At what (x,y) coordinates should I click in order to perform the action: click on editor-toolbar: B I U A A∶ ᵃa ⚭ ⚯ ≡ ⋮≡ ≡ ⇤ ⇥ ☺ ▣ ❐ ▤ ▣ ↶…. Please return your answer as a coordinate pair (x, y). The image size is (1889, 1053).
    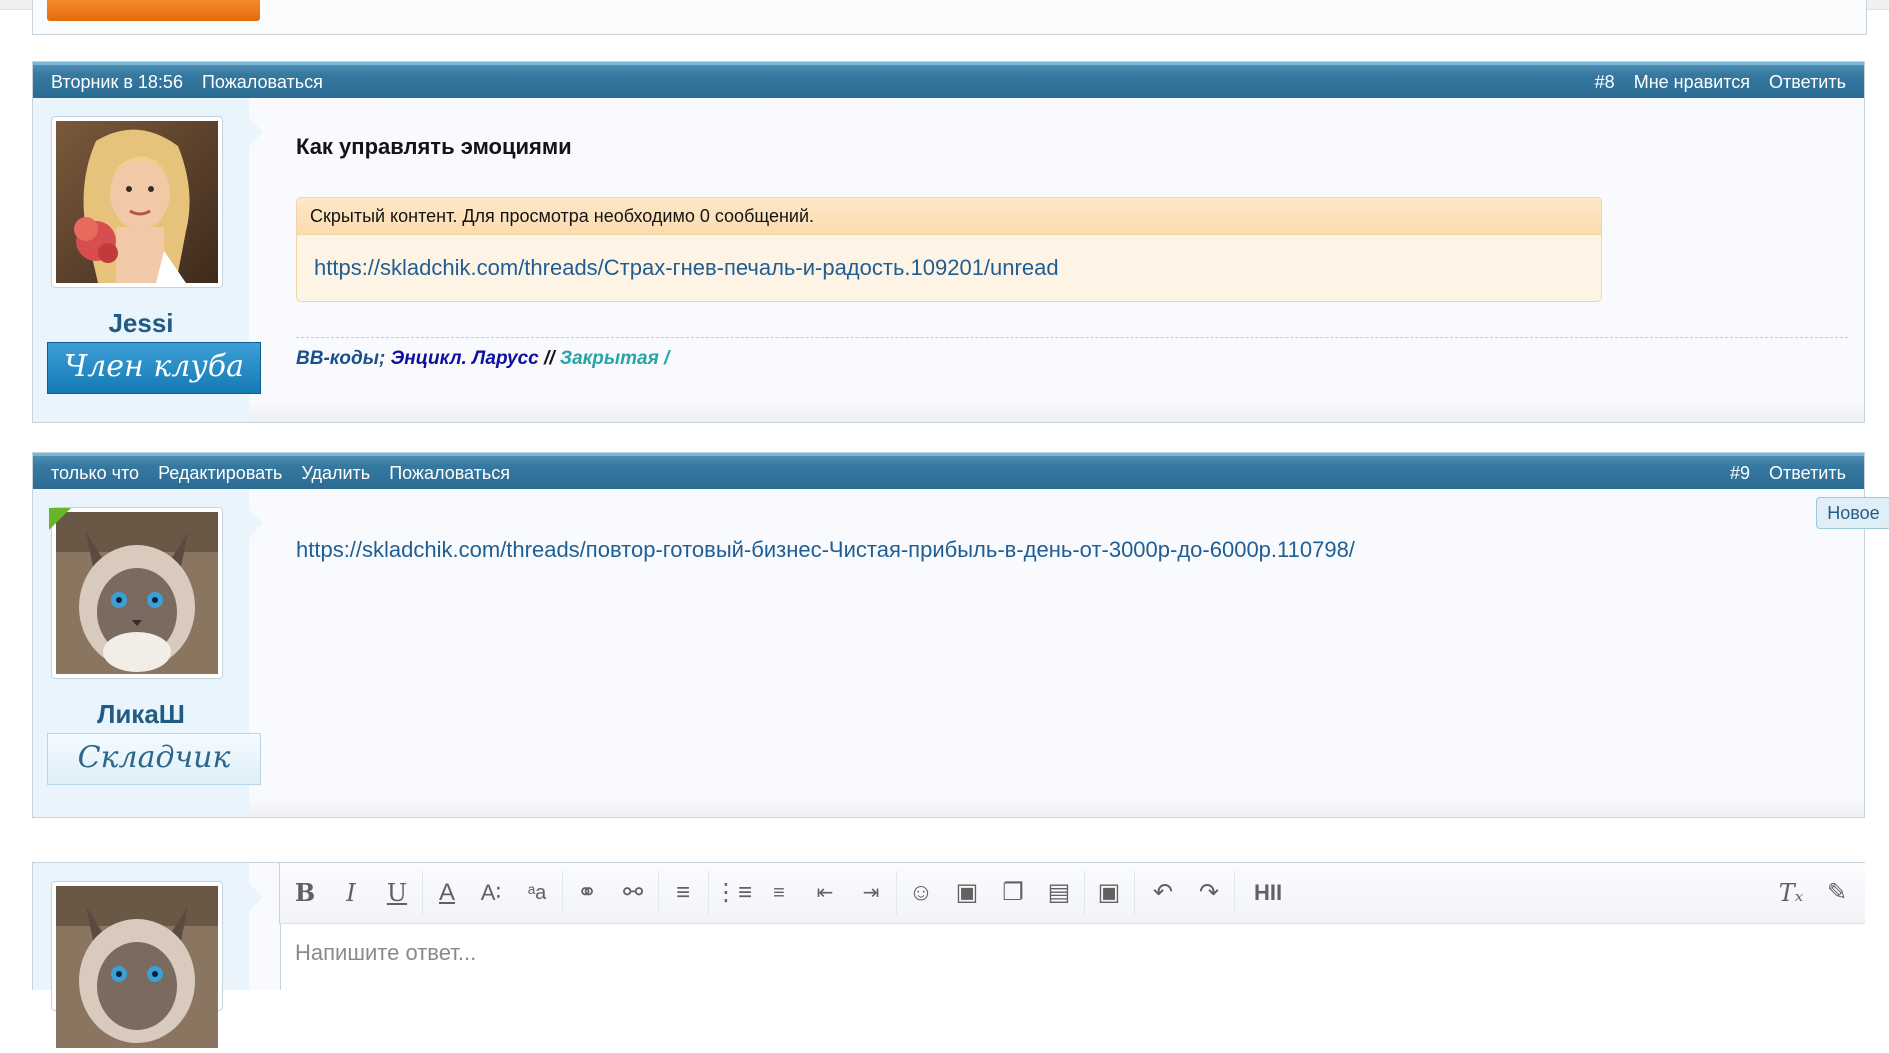
    Looking at the image, I should click on (1072, 893).